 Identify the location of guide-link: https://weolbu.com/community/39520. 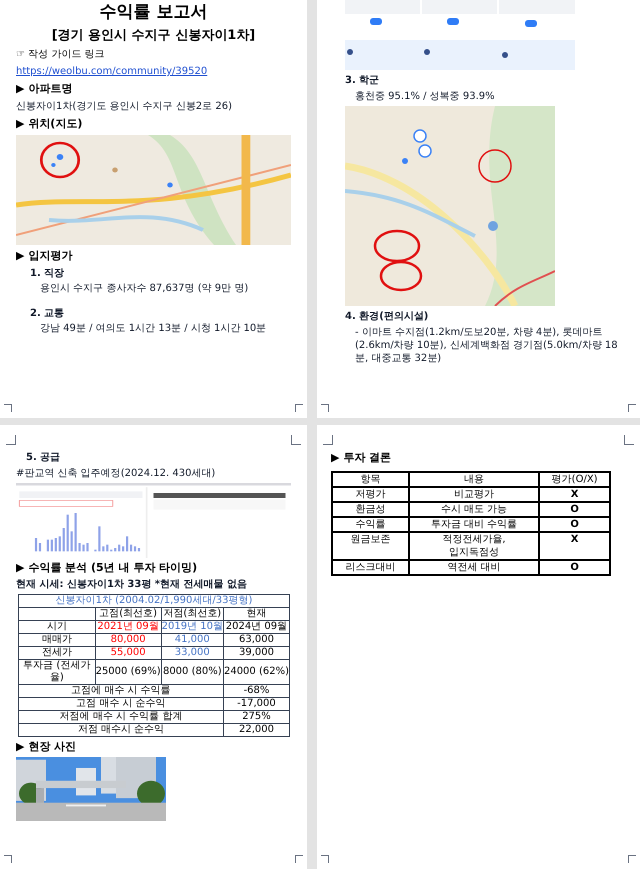
(112, 71).